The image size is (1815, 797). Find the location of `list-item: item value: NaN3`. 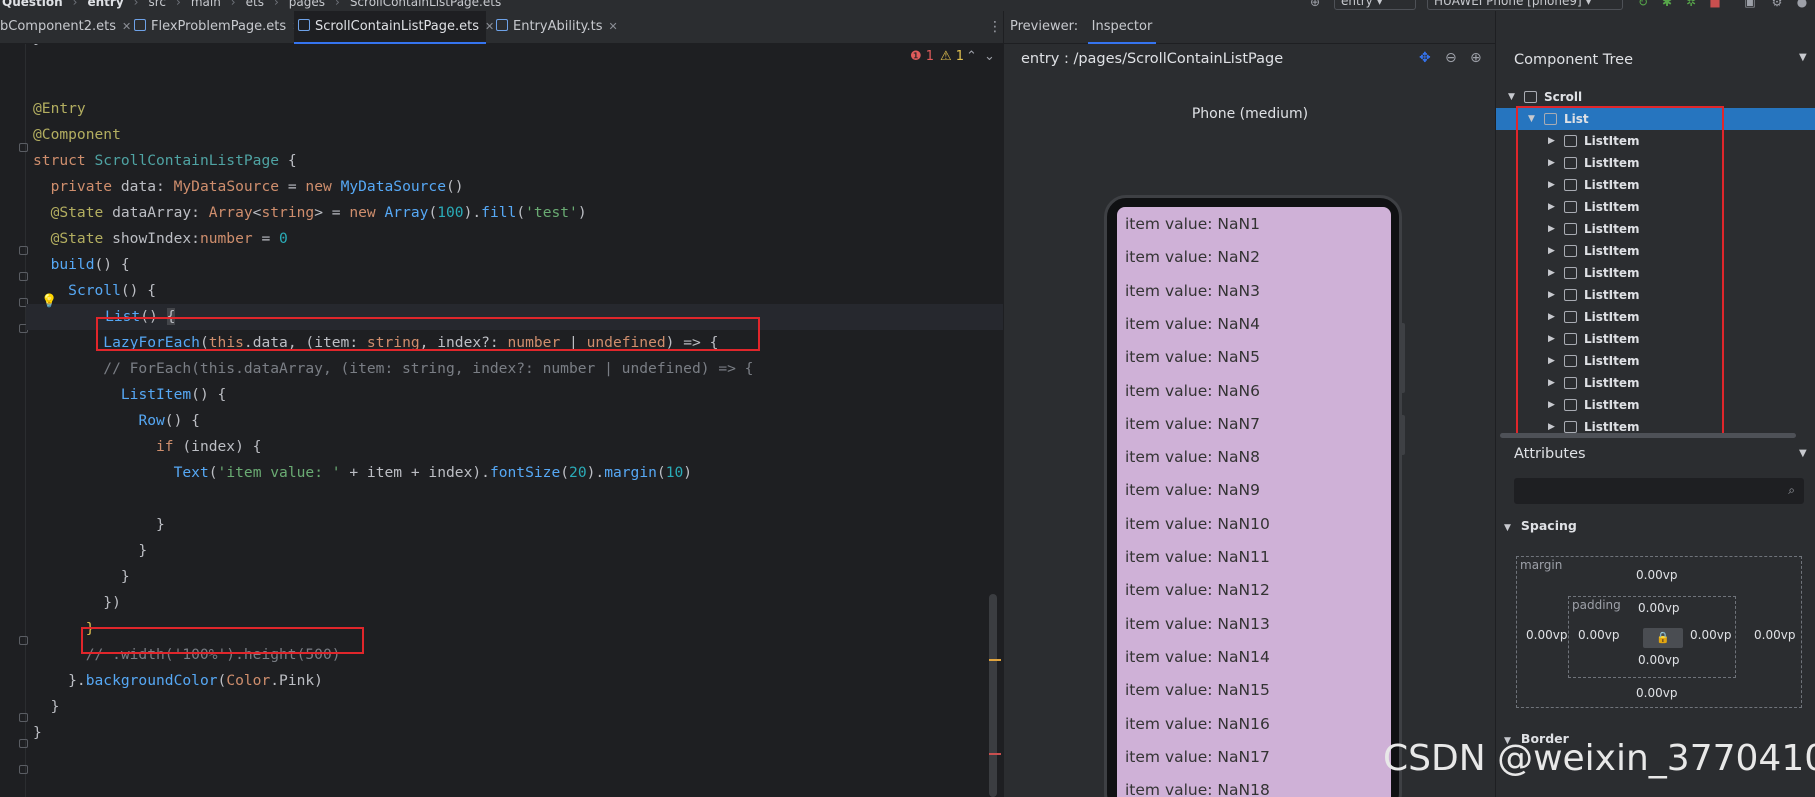

list-item: item value: NaN3 is located at coordinates (1192, 291).